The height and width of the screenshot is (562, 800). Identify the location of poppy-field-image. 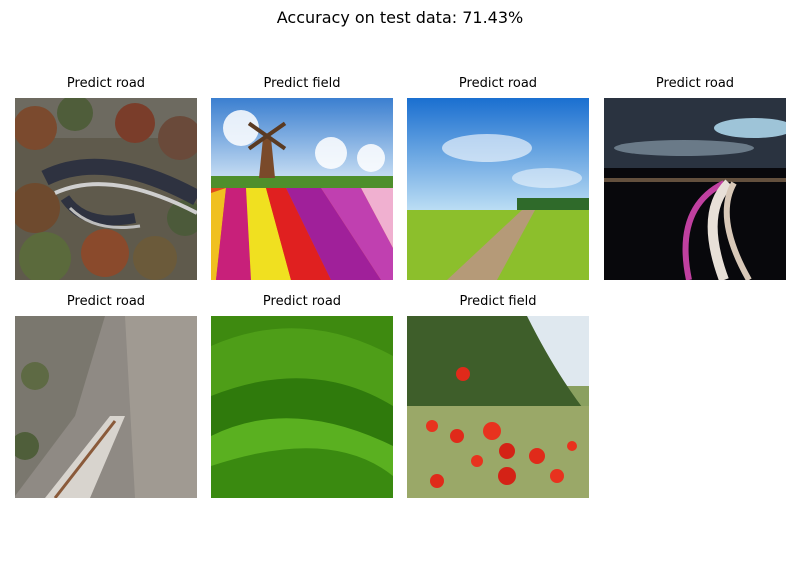
(498, 407).